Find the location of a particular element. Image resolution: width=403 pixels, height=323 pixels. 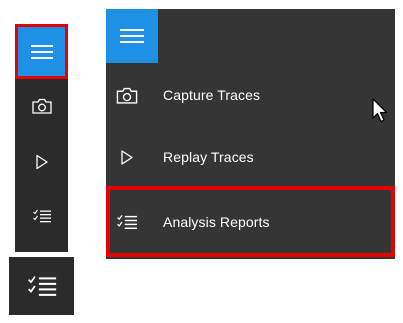

nav-item-label: Replay Traces is located at coordinates (208, 157).